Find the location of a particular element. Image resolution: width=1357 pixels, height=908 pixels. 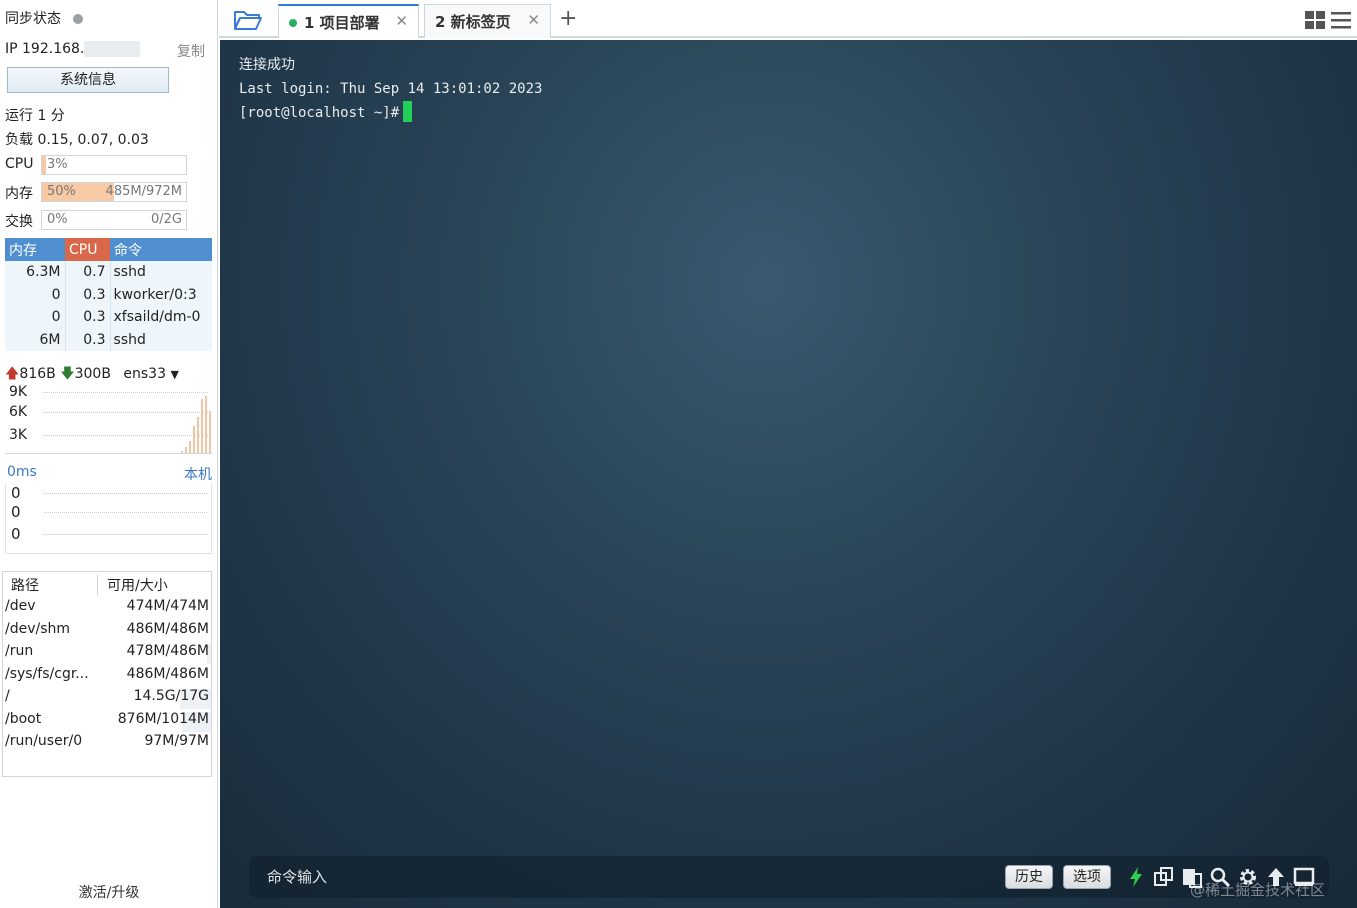

copy-ip-button: 复制 is located at coordinates (191, 51).